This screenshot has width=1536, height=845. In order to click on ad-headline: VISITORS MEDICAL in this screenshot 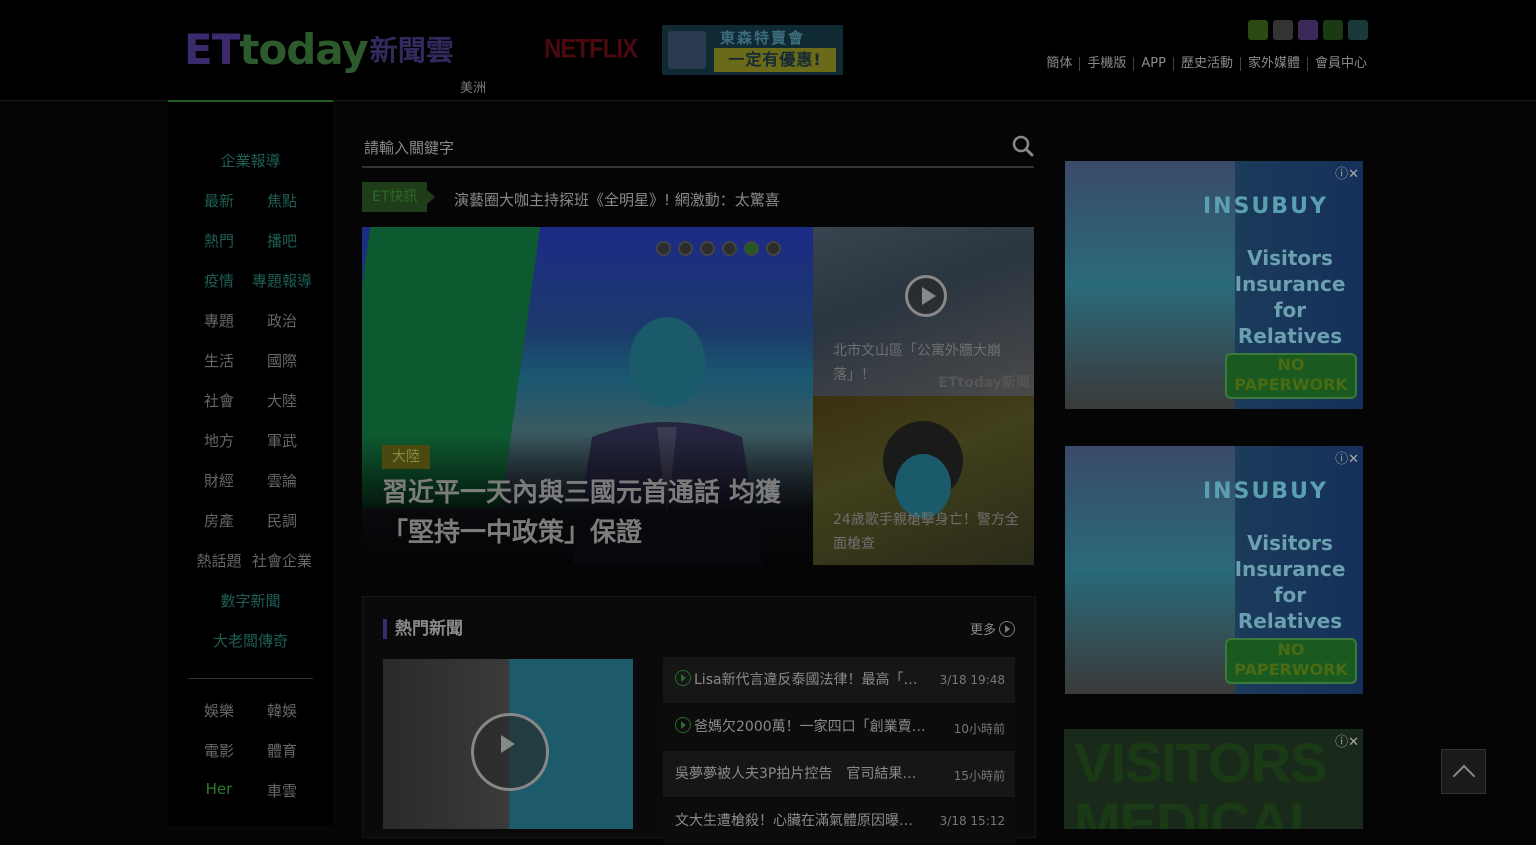, I will do `click(1200, 780)`.